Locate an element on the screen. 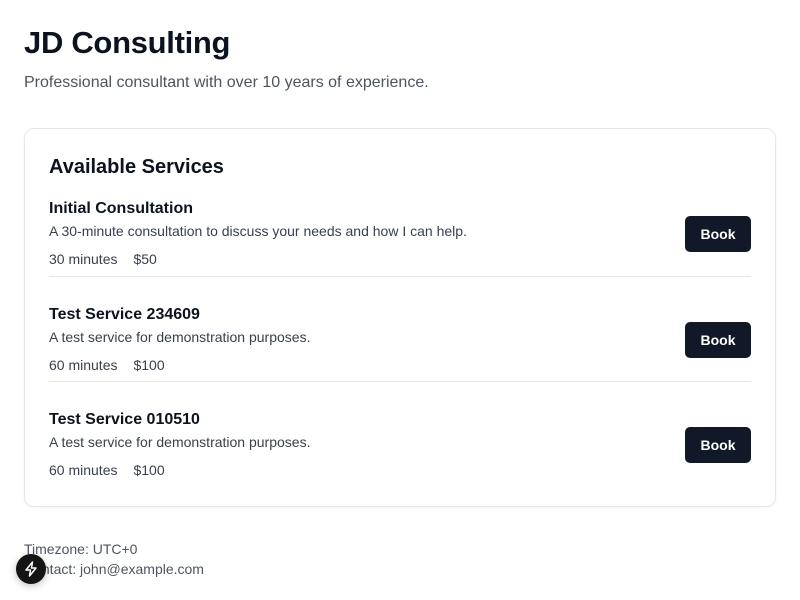  contact-text: Contact: john@example.com is located at coordinates (114, 569).